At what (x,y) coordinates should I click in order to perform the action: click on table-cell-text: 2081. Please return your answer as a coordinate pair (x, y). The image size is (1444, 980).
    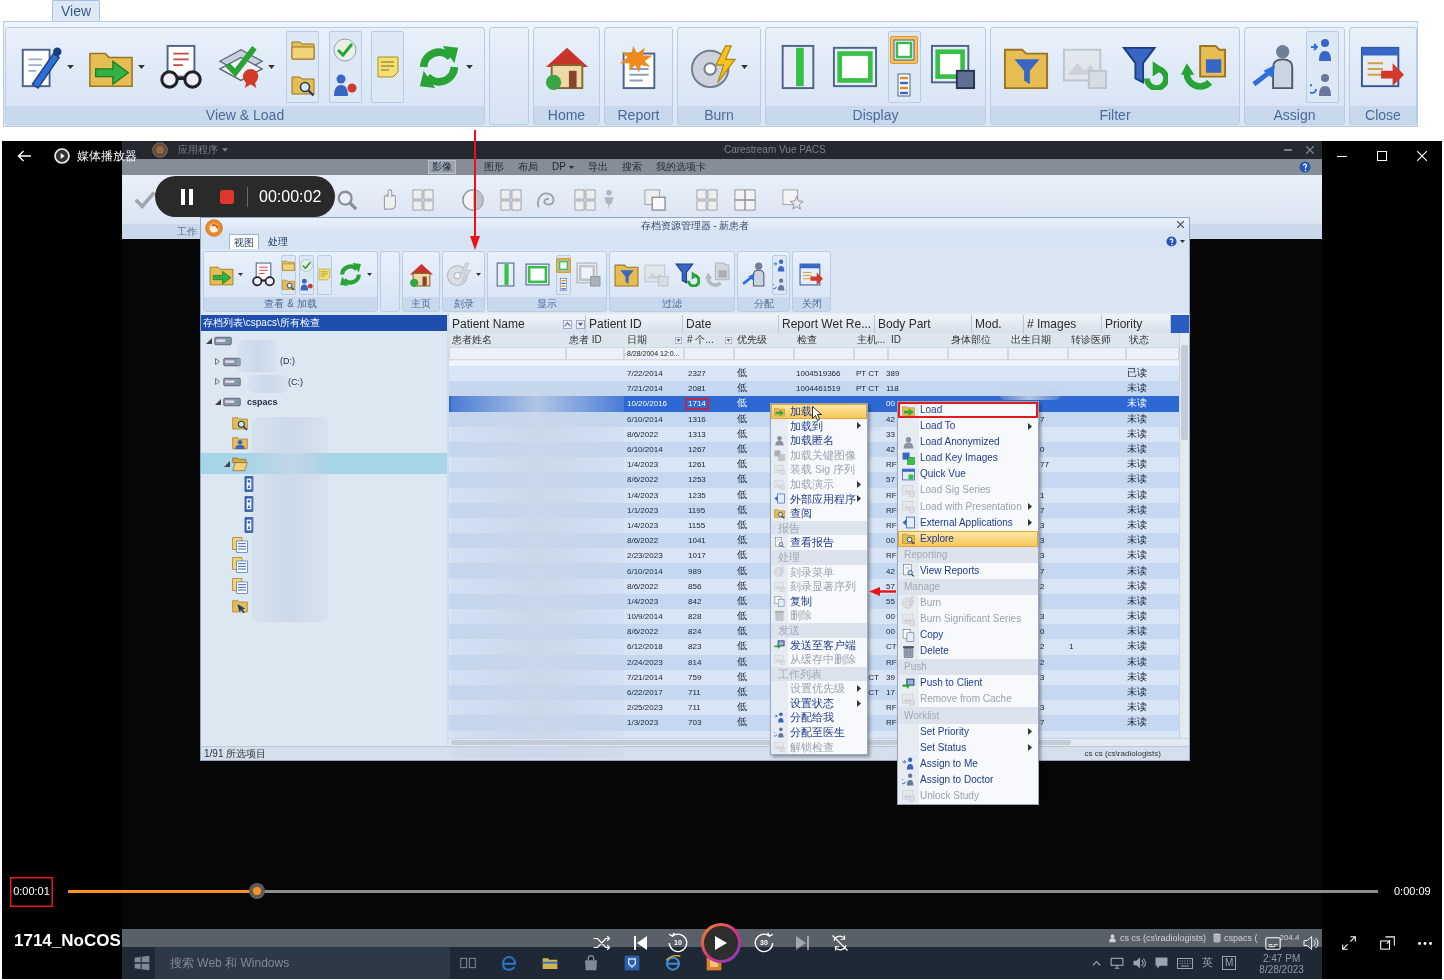
    Looking at the image, I should click on (697, 389).